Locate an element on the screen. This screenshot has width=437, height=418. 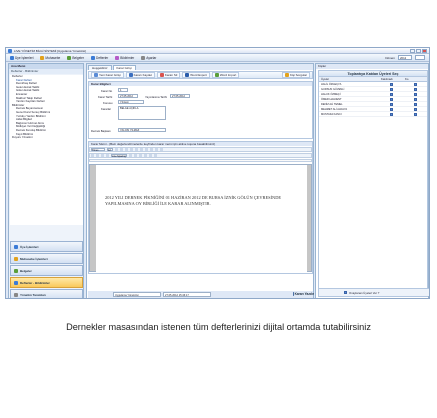
period-select: 2012 is located at coordinates (405, 57).